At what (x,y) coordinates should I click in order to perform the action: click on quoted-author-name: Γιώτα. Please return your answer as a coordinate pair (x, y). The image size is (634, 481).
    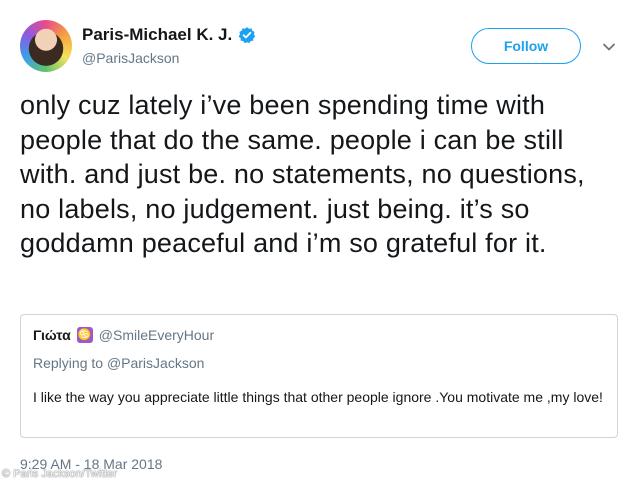
    Looking at the image, I should click on (52, 335).